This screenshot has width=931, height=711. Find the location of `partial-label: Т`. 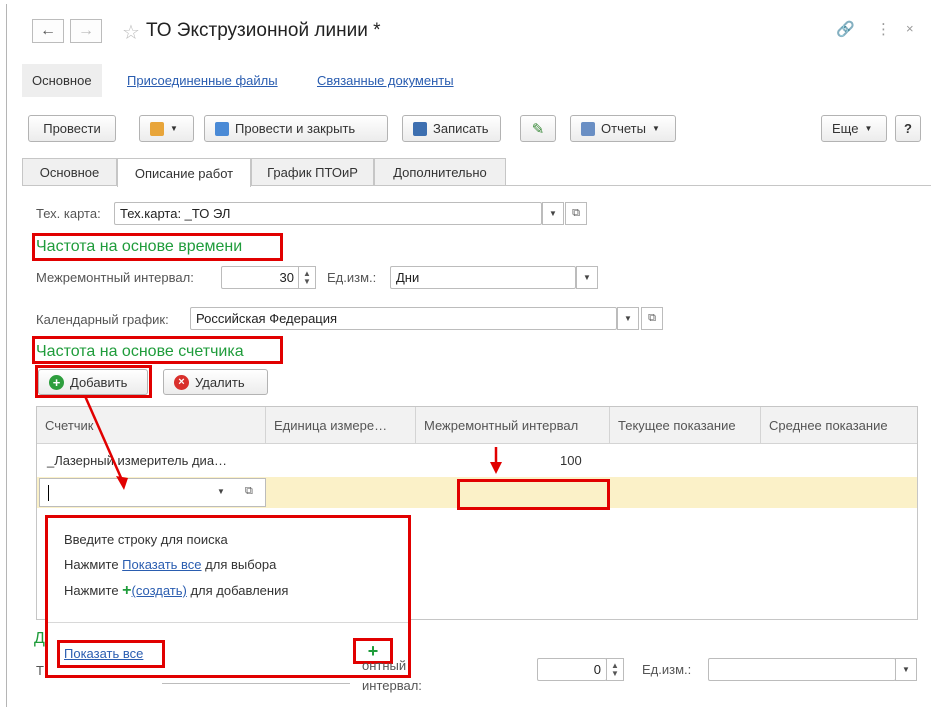

partial-label: Т is located at coordinates (40, 670).